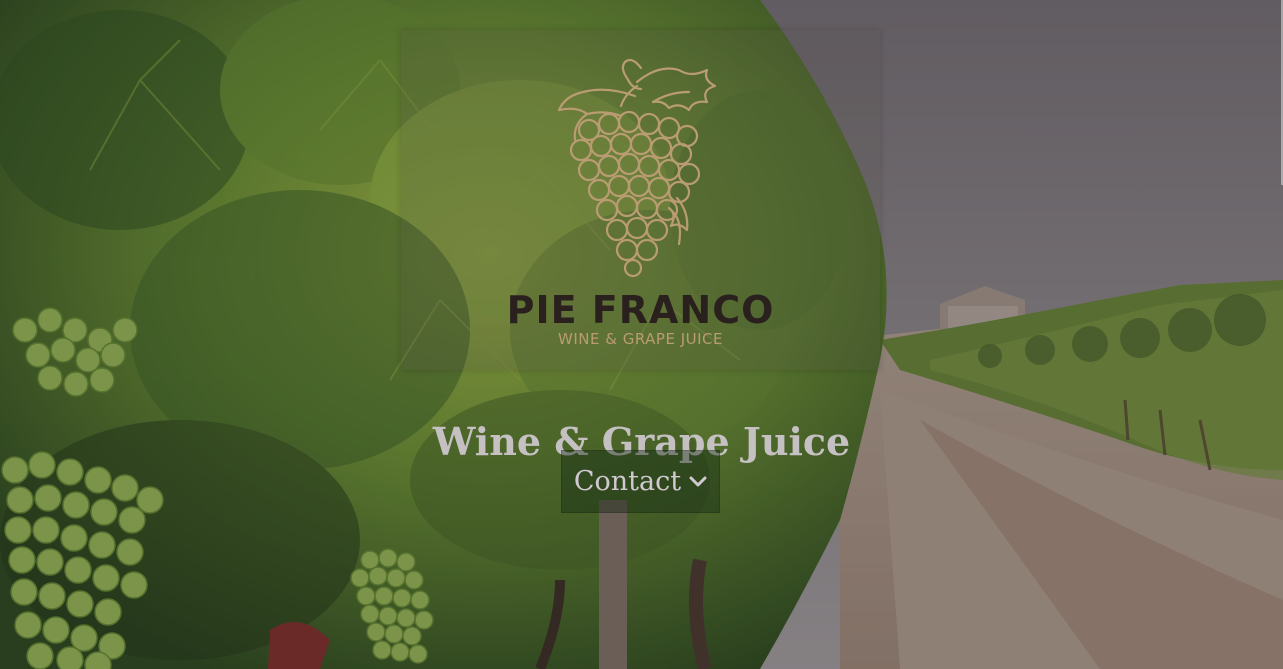 Image resolution: width=1283 pixels, height=669 pixels. I want to click on contact-button: Contact, so click(640, 481).